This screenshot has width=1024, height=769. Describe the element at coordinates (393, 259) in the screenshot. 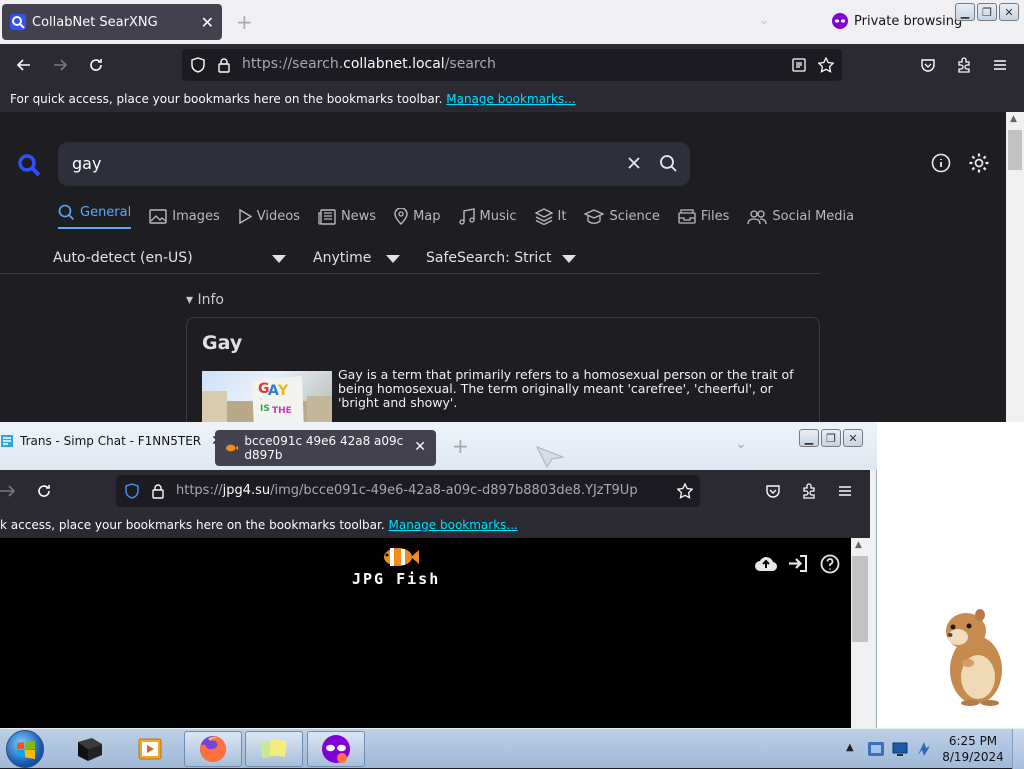

I see `time-dropdown-icon` at that location.